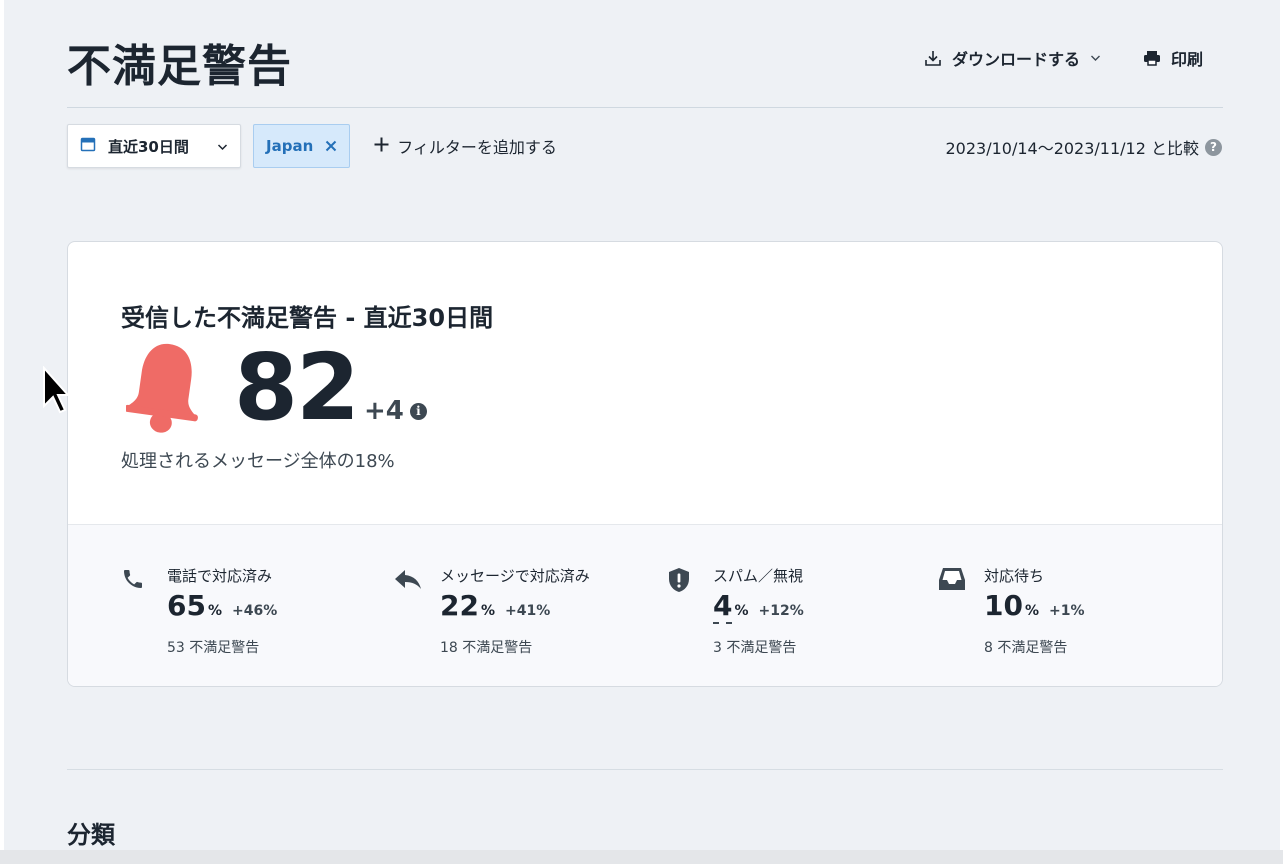 The image size is (1283, 864). What do you see at coordinates (307, 318) in the screenshot?
I see `summary-title: 受信した不満足警告 - 直近30日間` at bounding box center [307, 318].